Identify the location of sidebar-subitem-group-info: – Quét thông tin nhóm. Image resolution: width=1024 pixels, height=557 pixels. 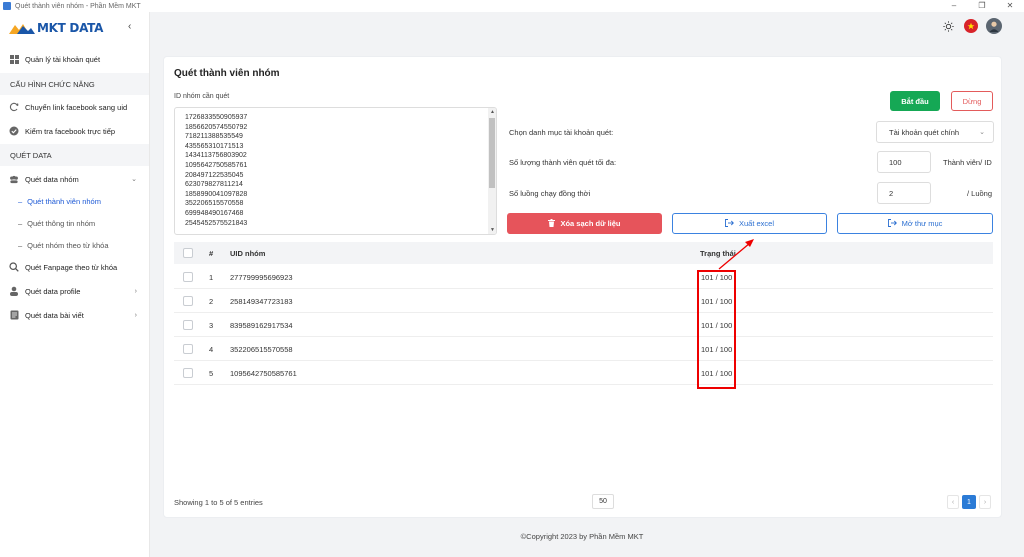
(56, 223).